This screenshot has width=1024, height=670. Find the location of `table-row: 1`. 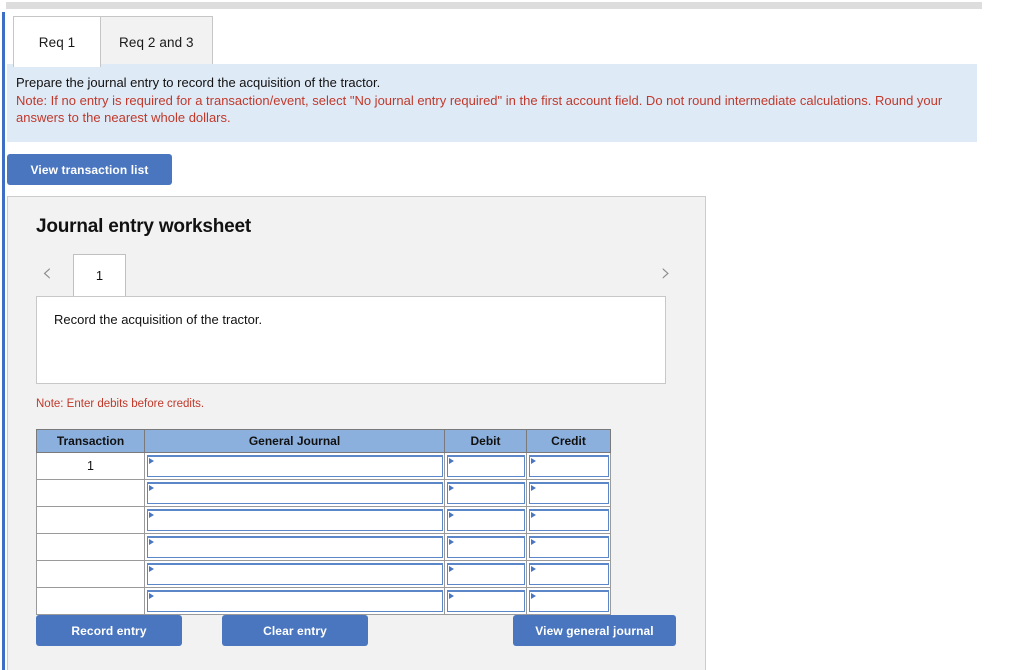

table-row: 1 is located at coordinates (323, 466).